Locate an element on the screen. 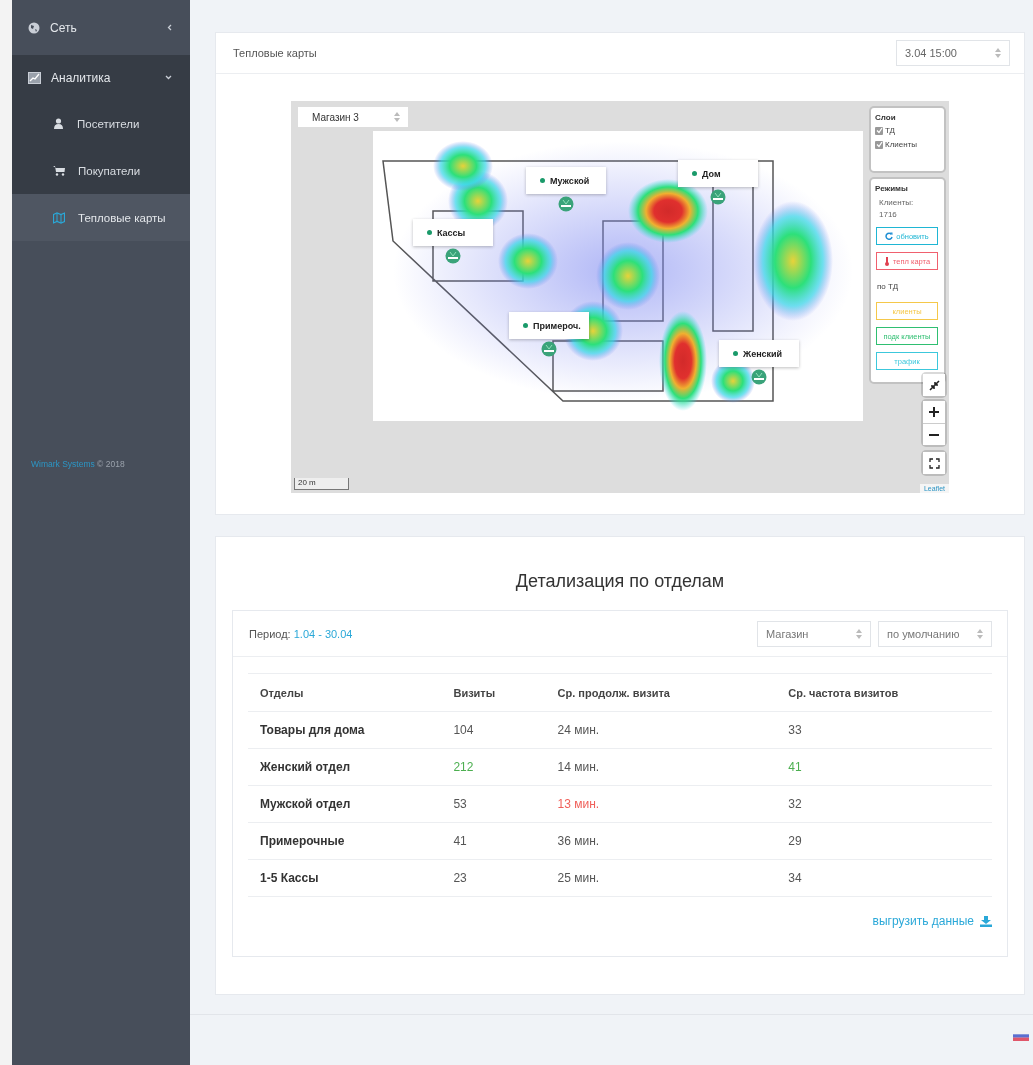  sidebar-subitem: Посетители is located at coordinates (101, 123).